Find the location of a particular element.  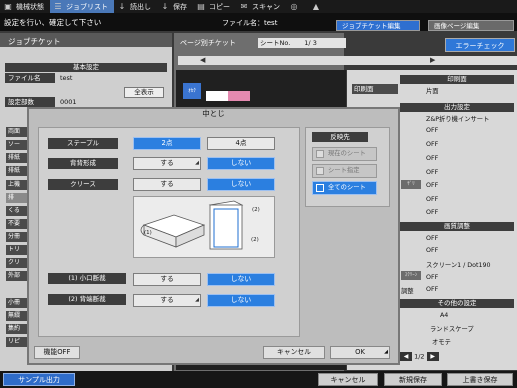

overwrite-save-button: 上書き保存 is located at coordinates (480, 379).